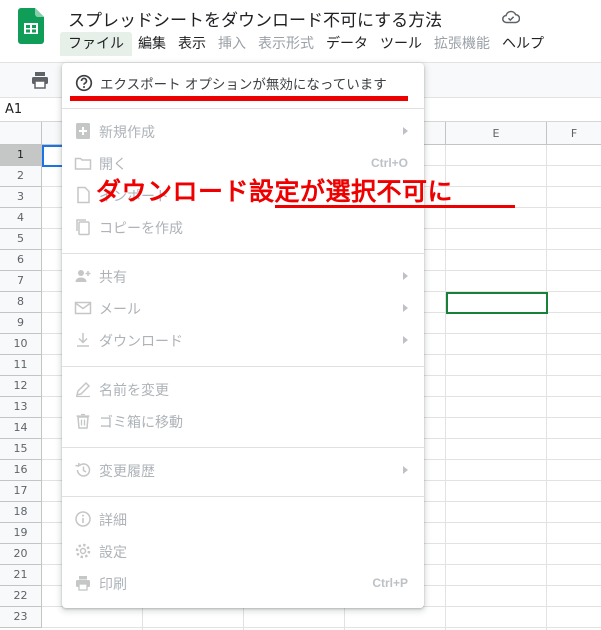 The image size is (601, 630). I want to click on menu-tools: ツール, so click(401, 44).